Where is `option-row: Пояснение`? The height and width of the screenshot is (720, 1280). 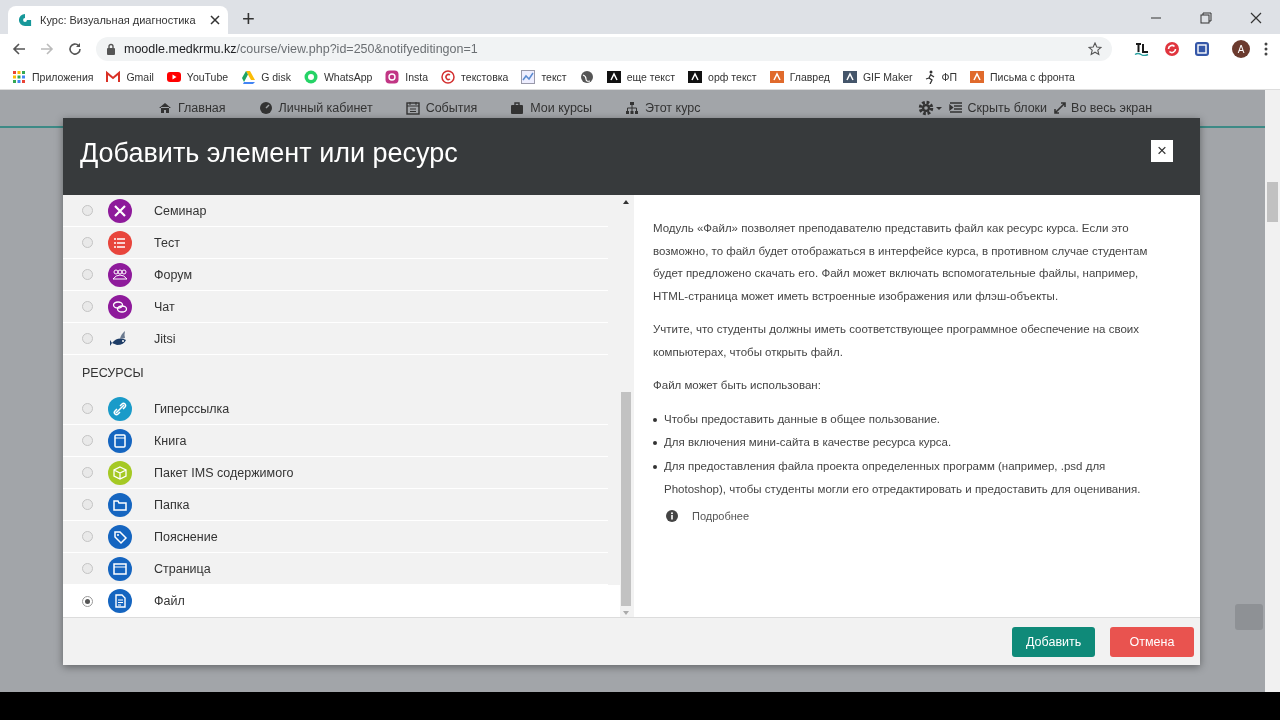
option-row: Пояснение is located at coordinates (335, 537).